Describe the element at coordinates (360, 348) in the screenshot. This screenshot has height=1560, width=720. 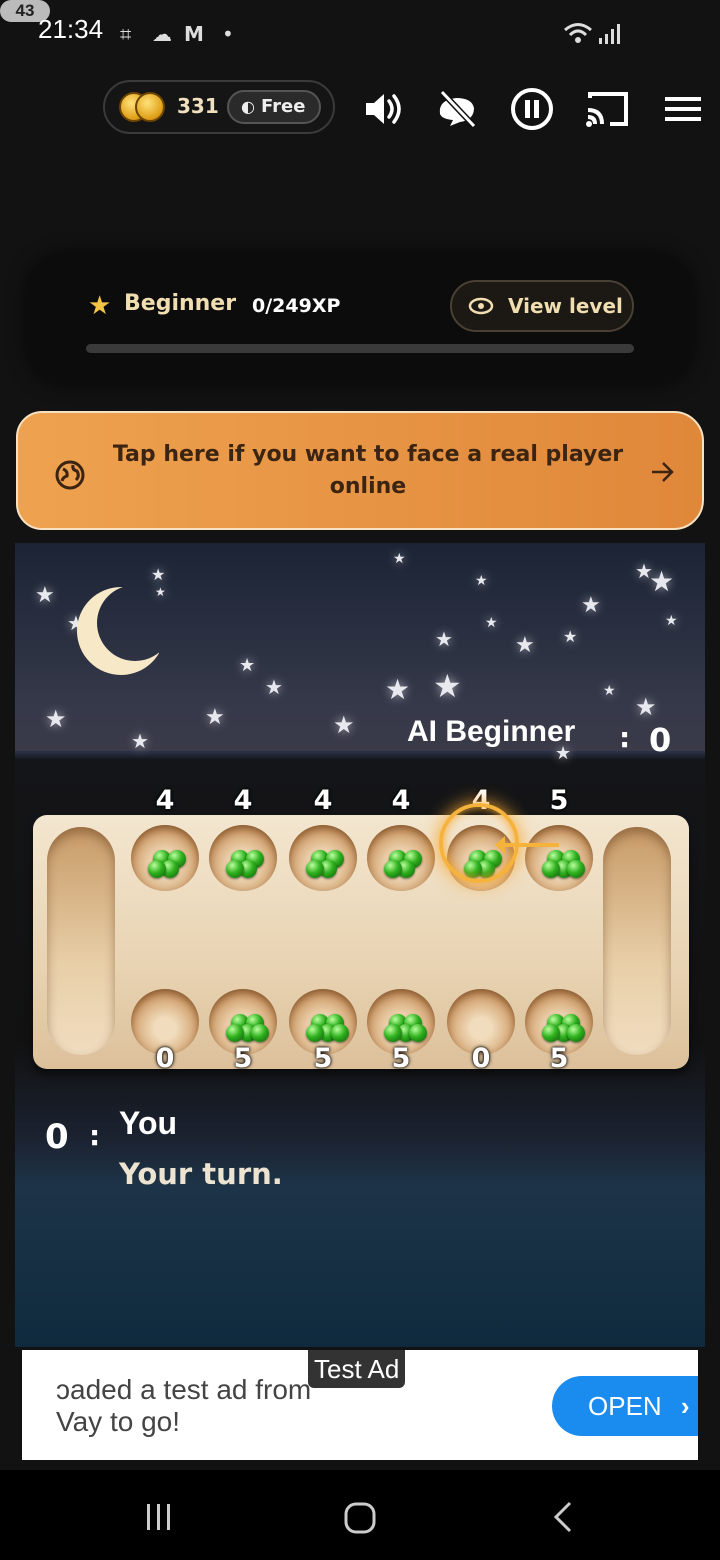
I see `xp-progress-bar` at that location.